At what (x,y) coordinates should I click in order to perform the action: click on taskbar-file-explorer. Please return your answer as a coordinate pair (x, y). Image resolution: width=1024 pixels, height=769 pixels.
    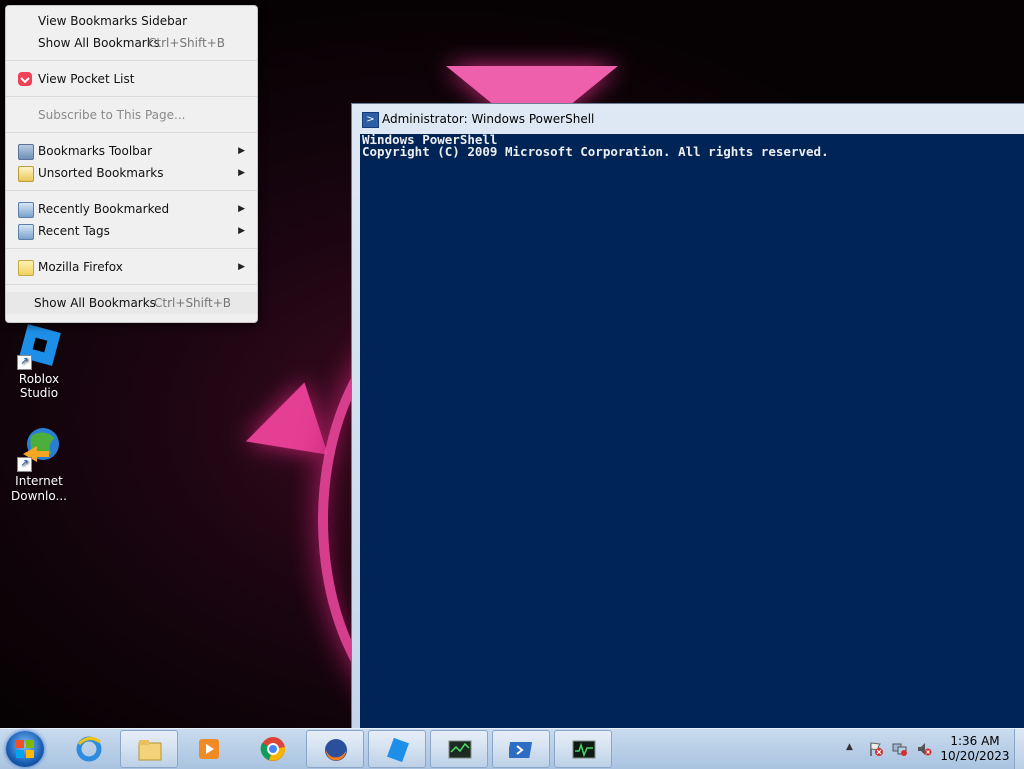
    Looking at the image, I should click on (149, 749).